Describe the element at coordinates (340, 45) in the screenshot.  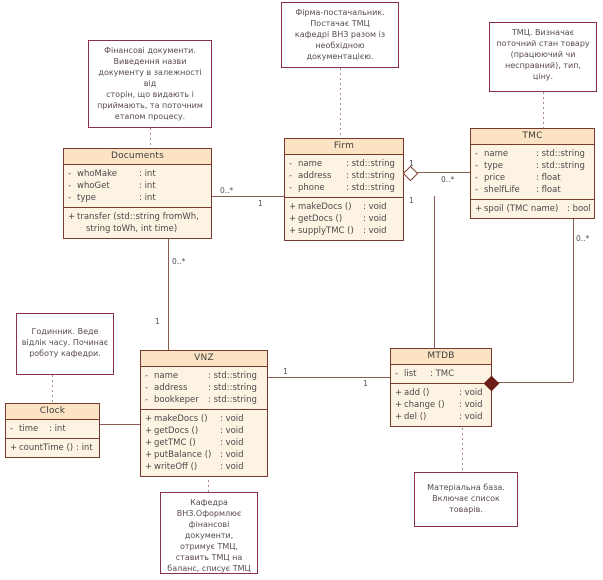
I see `note-line: необхідною` at that location.